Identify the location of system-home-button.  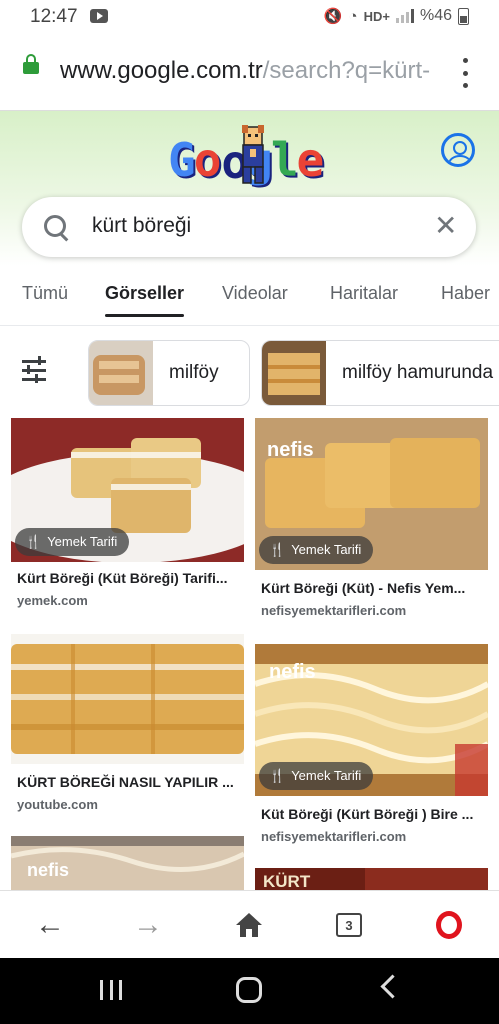
(249, 990).